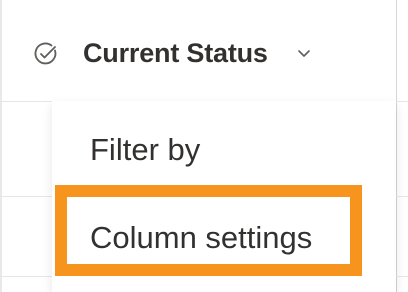 The image size is (408, 292). I want to click on menu-item-filter-by: Filter by, so click(145, 150).